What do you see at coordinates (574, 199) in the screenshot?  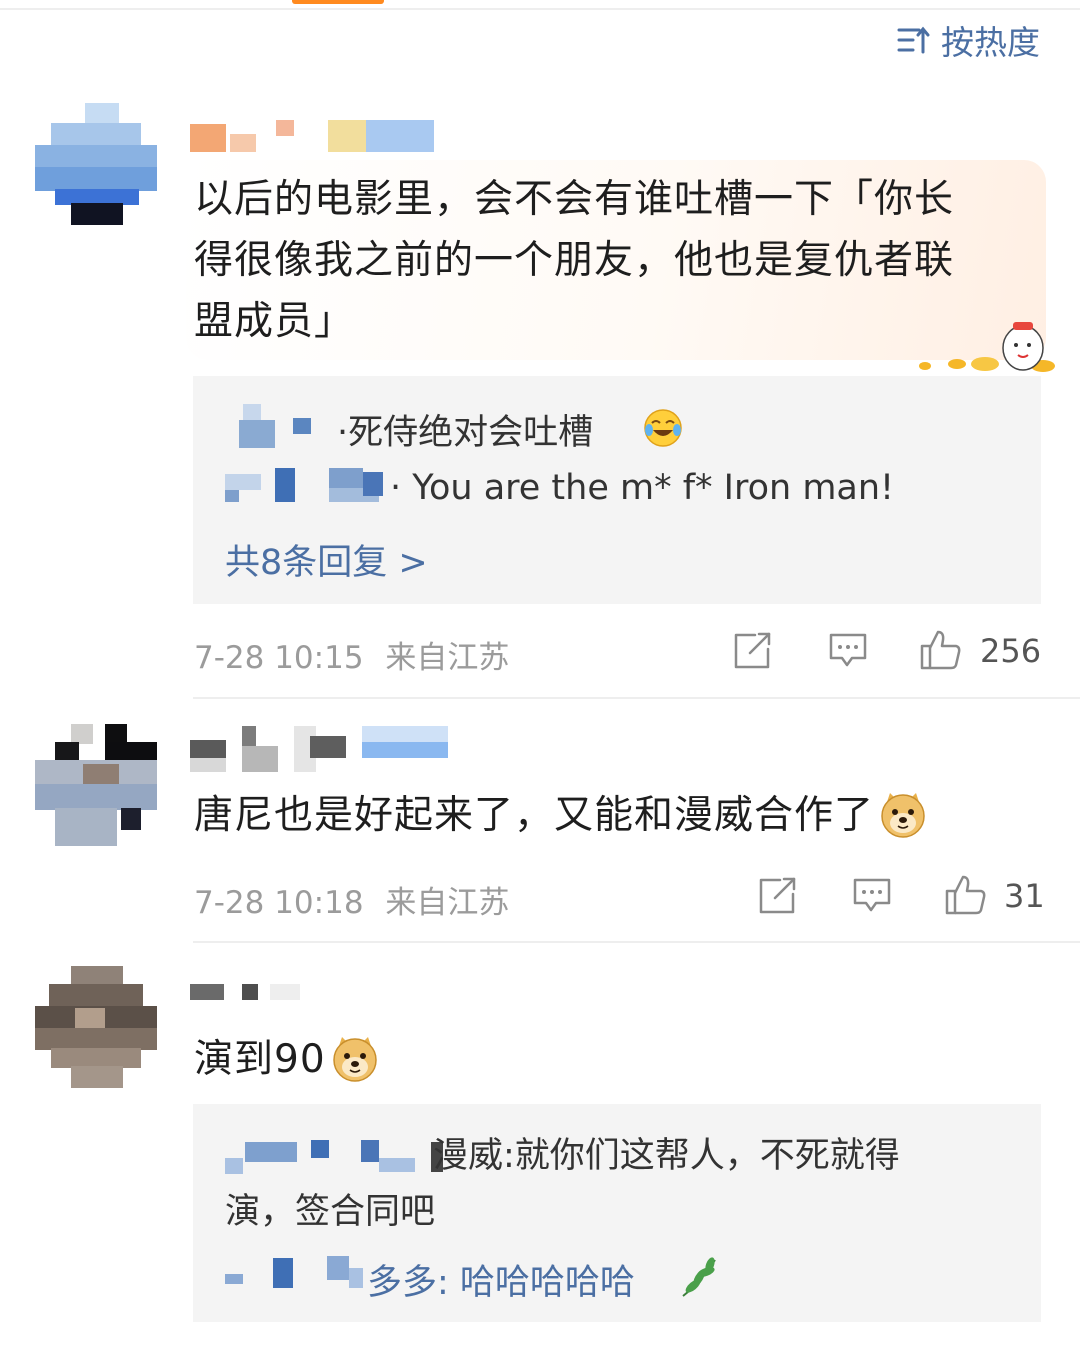 I see `comment-line: 以后的电影里，会不会有谁吐槽一下「你长` at bounding box center [574, 199].